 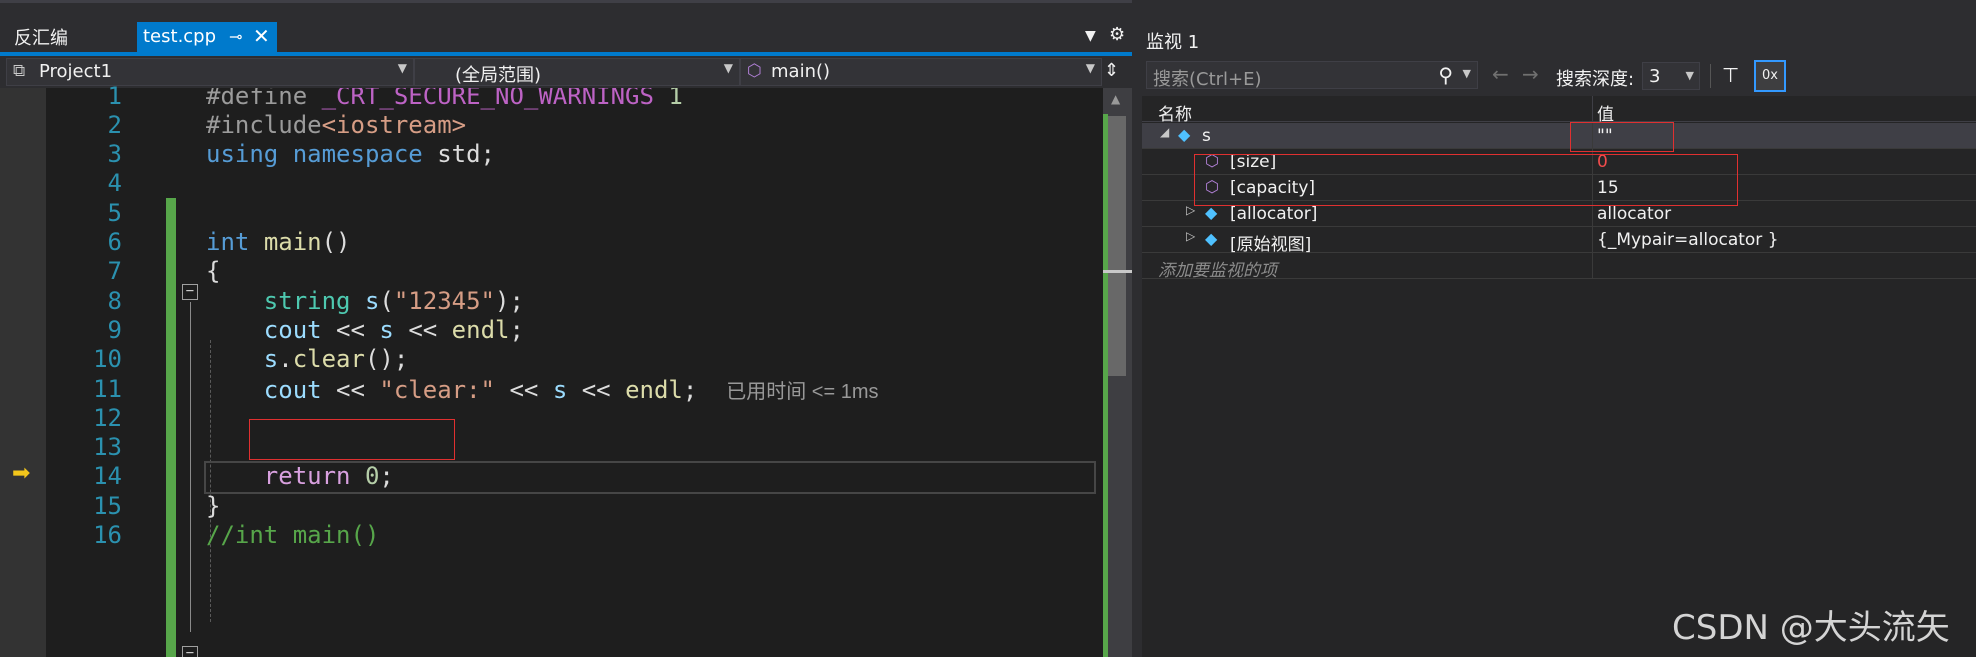 I want to click on tab-disassembly: 反汇编, so click(x=41, y=37).